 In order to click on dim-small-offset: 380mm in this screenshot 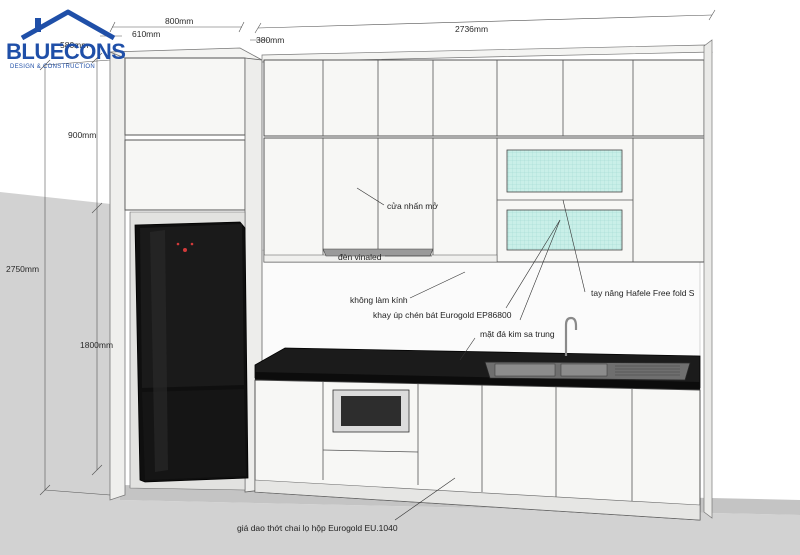, I will do `click(270, 40)`.